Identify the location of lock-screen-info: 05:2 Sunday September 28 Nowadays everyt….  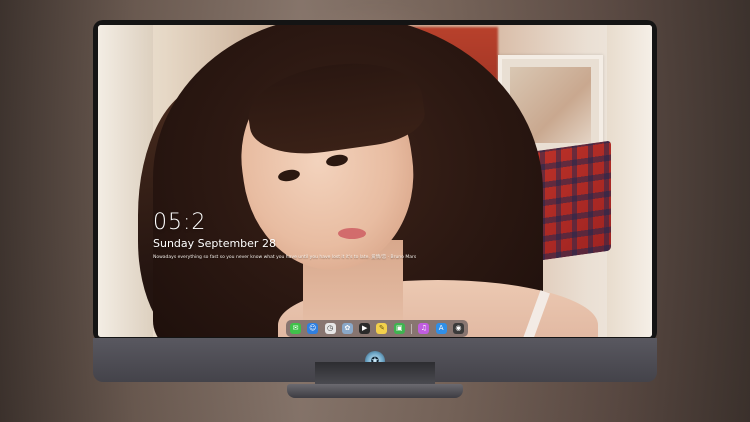
(284, 235).